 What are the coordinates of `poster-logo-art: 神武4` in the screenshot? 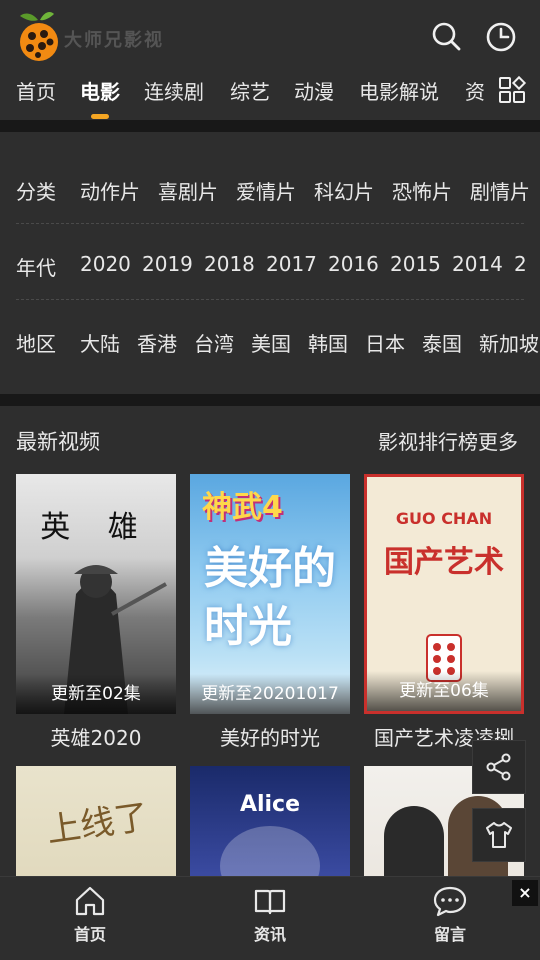 It's located at (242, 507).